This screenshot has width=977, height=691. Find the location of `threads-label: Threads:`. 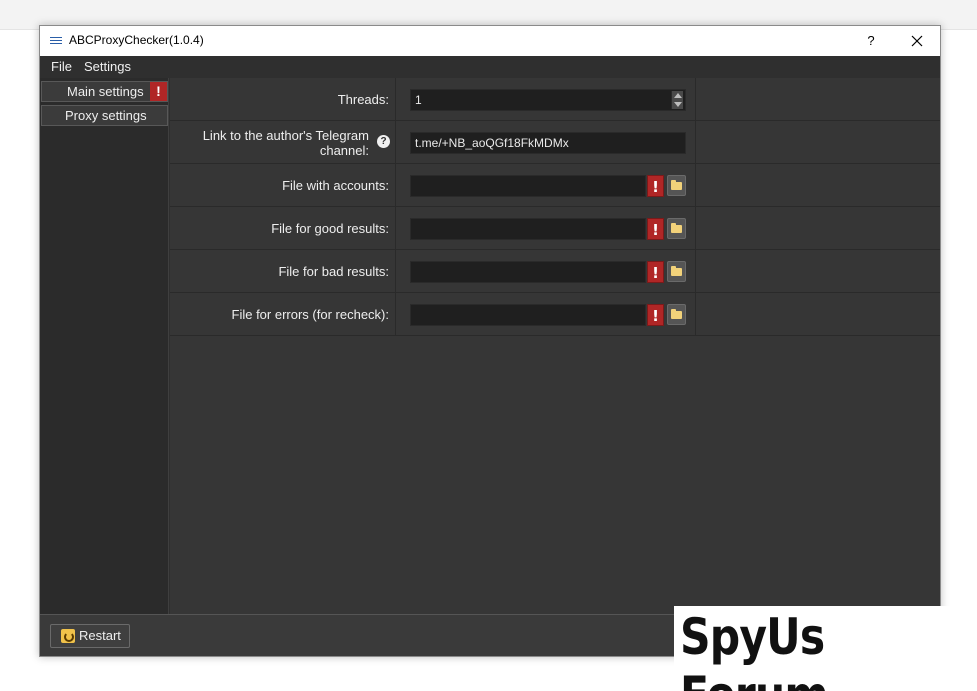

threads-label: Threads: is located at coordinates (363, 99).